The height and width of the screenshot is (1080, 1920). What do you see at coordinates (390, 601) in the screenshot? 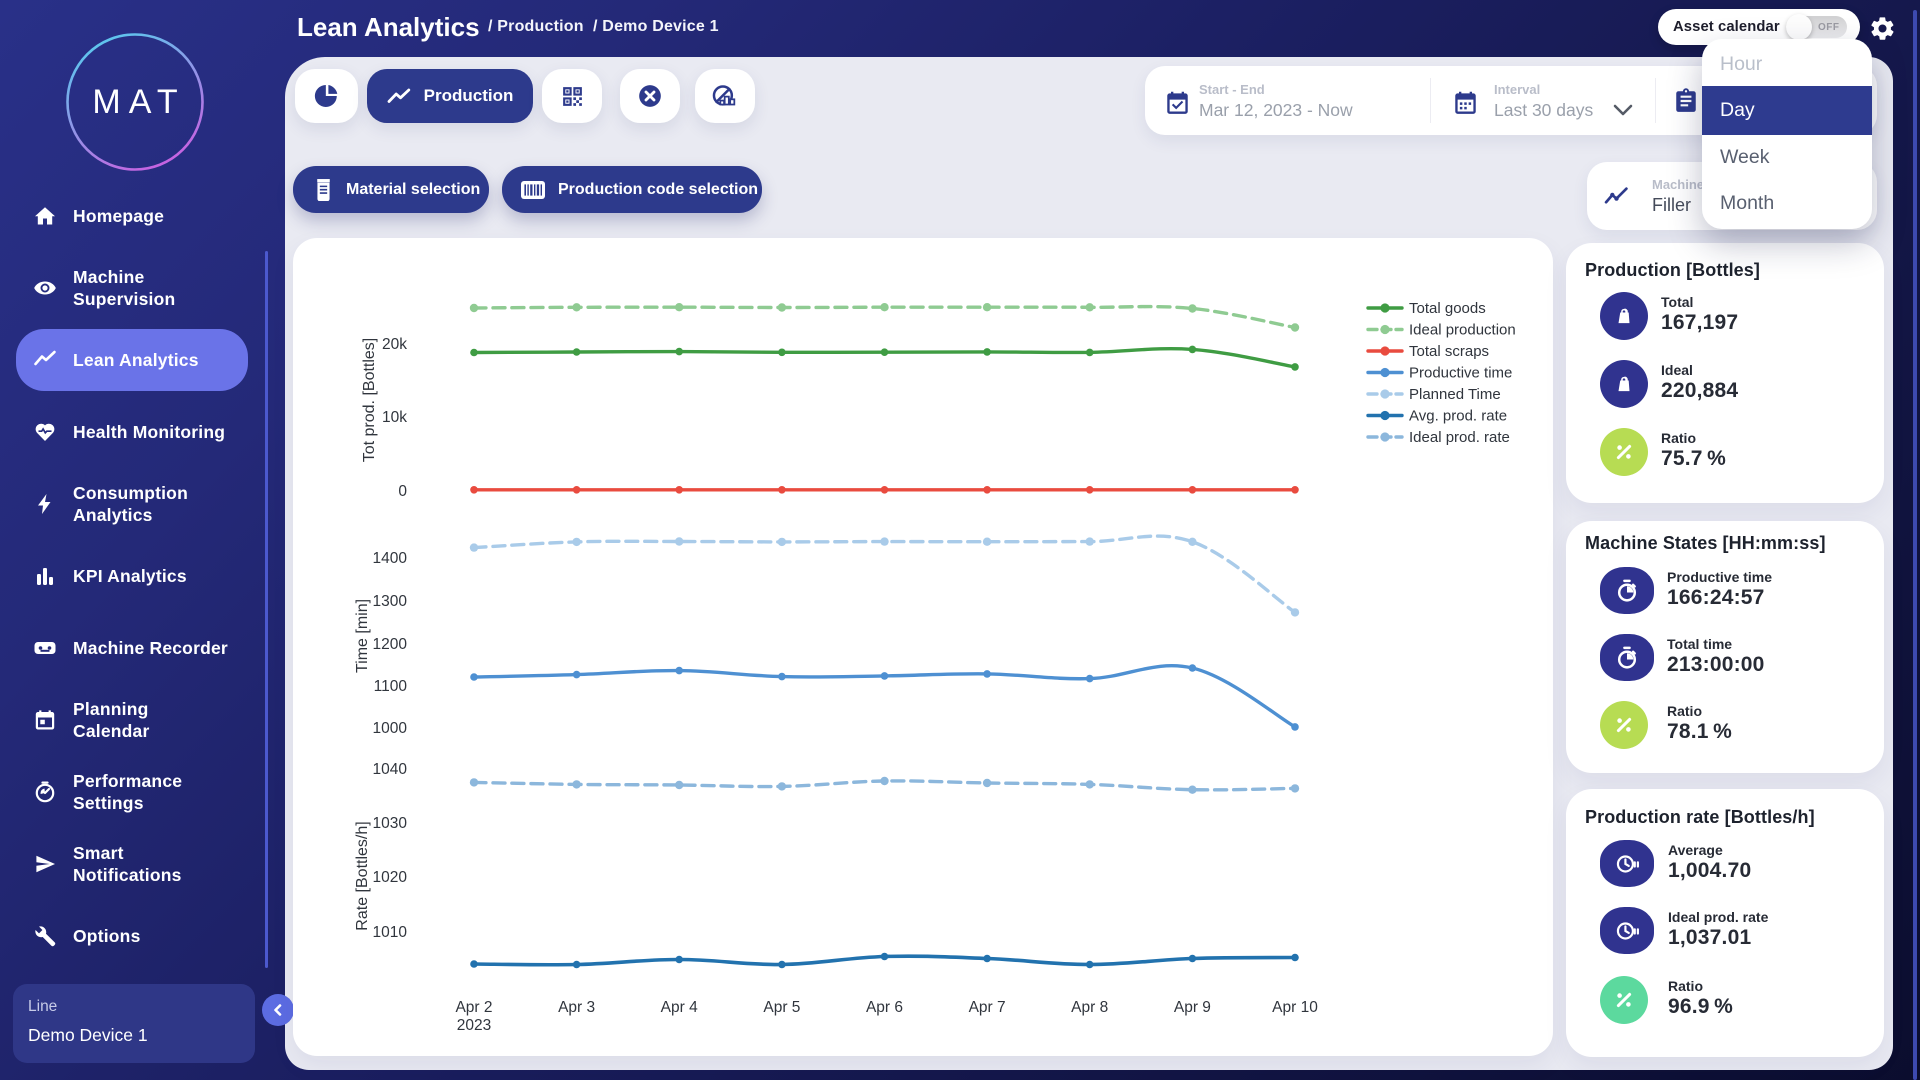
I see `svg-text: 1300` at bounding box center [390, 601].